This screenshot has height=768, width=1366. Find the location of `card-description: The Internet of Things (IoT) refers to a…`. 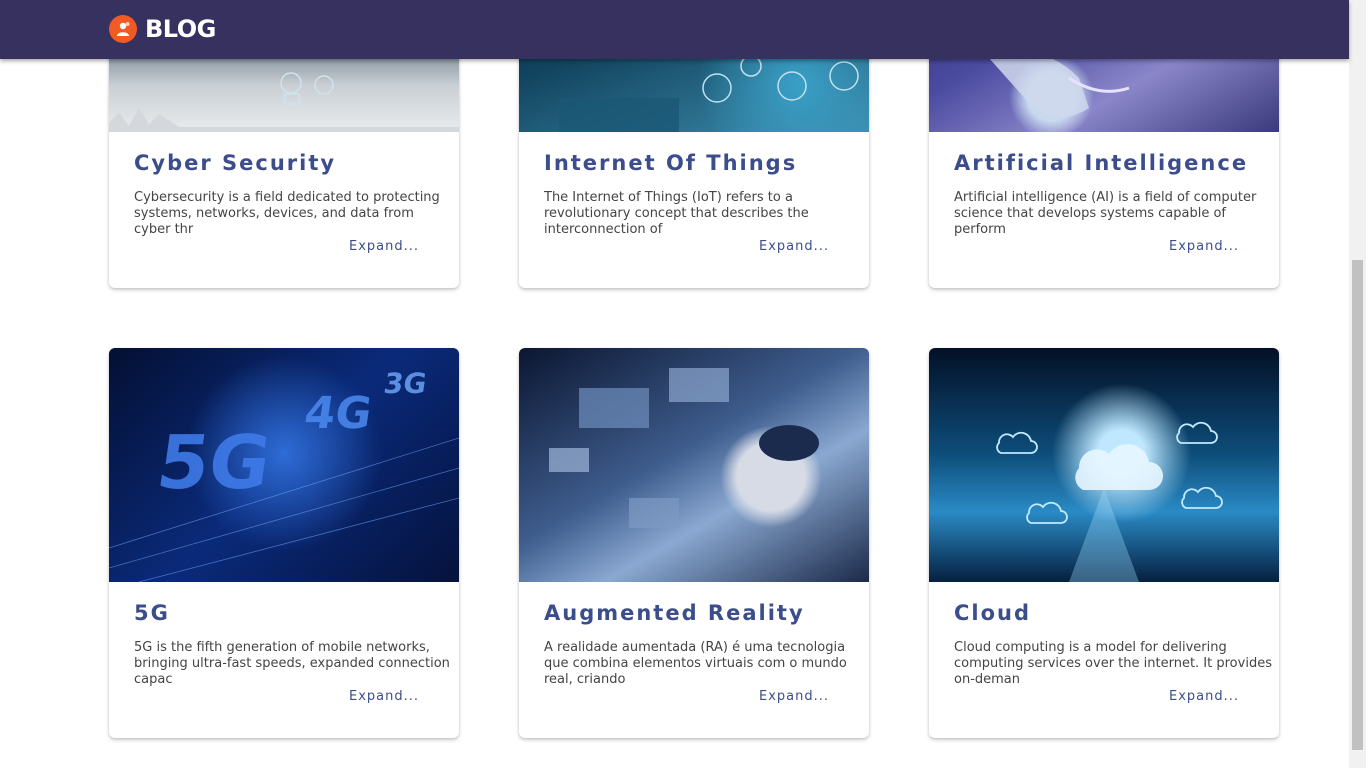

card-description: The Internet of Things (IoT) refers to a… is located at coordinates (676, 213).